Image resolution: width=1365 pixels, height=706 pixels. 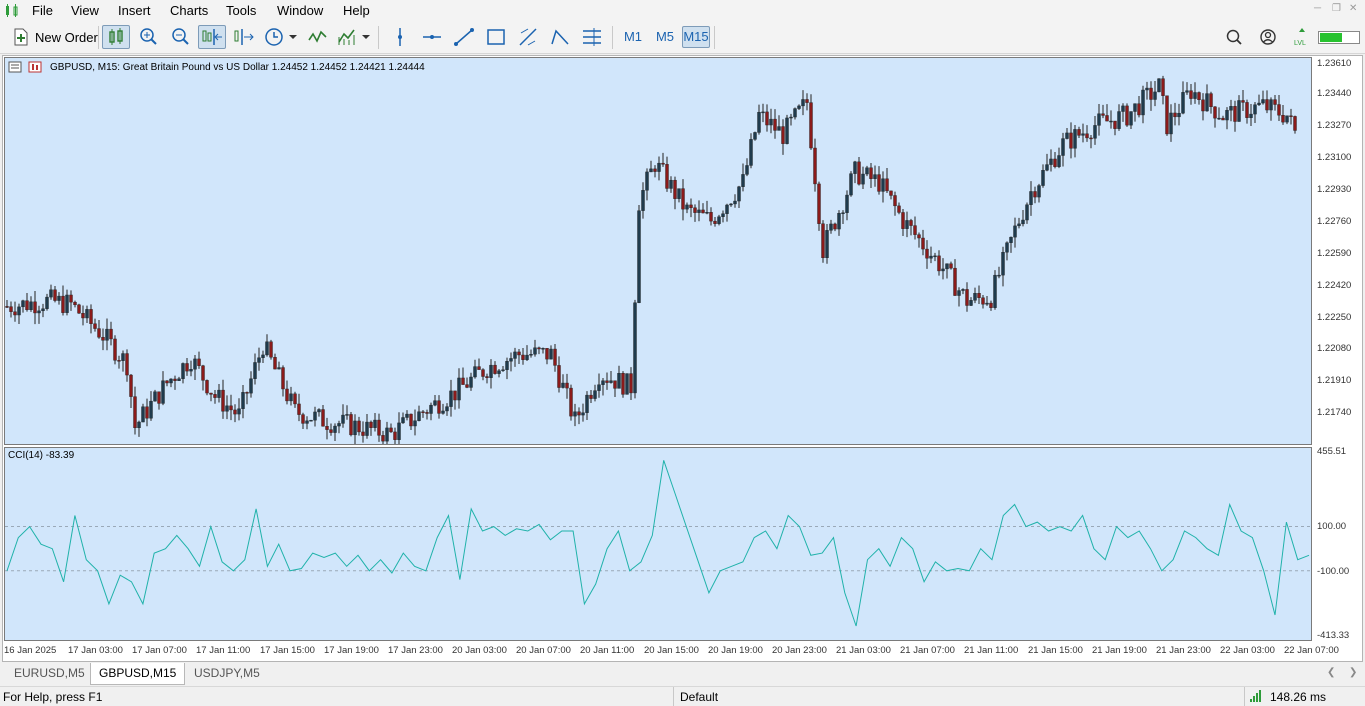 What do you see at coordinates (241, 10) in the screenshot?
I see `menu-tools: Tools` at bounding box center [241, 10].